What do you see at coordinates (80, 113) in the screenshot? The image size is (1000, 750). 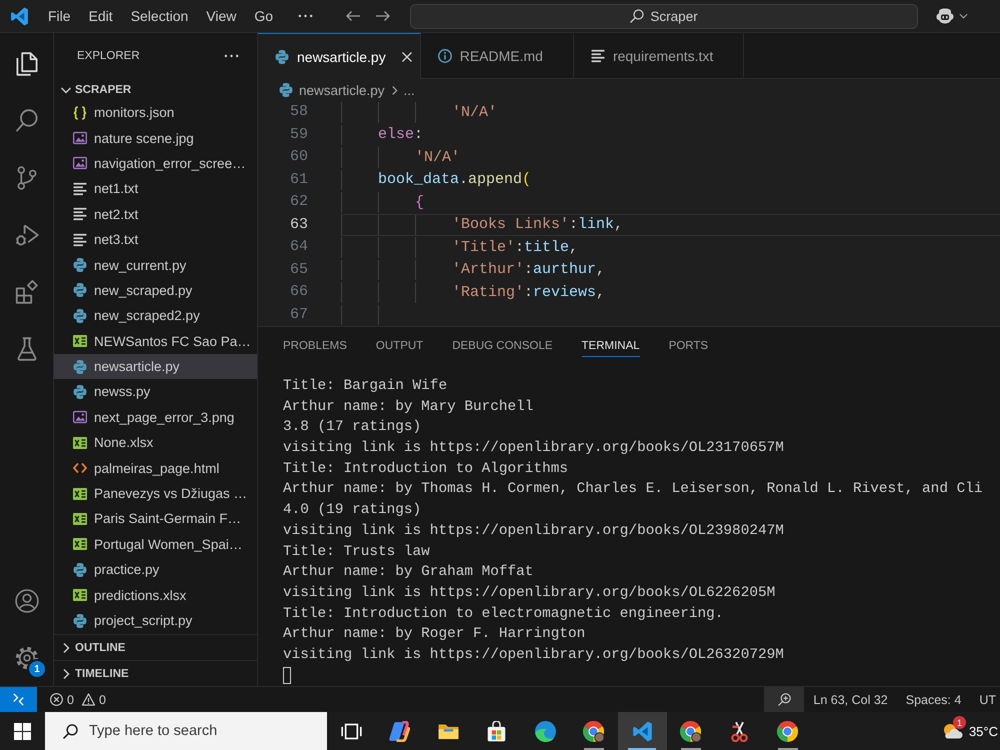 I see `braces-icon` at bounding box center [80, 113].